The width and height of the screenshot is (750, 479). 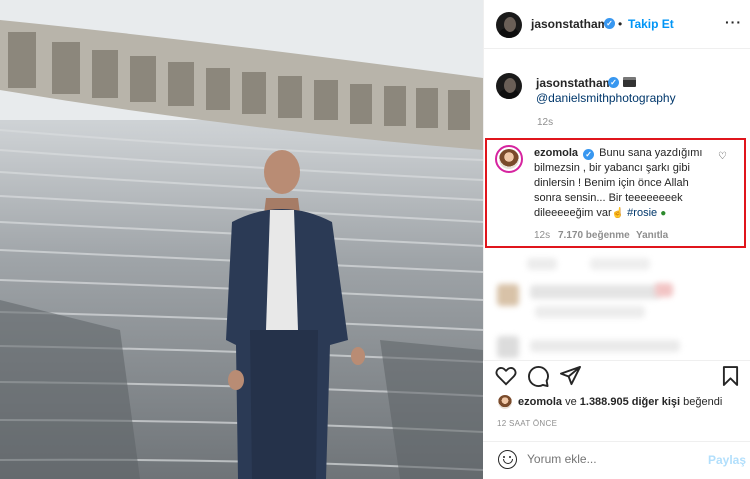 What do you see at coordinates (616, 24) in the screenshot?
I see `post-header` at bounding box center [616, 24].